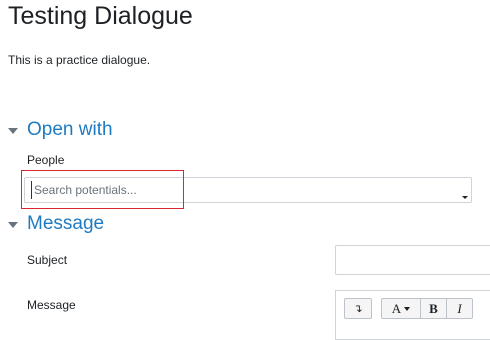  I want to click on bold-icon: B, so click(433, 308).